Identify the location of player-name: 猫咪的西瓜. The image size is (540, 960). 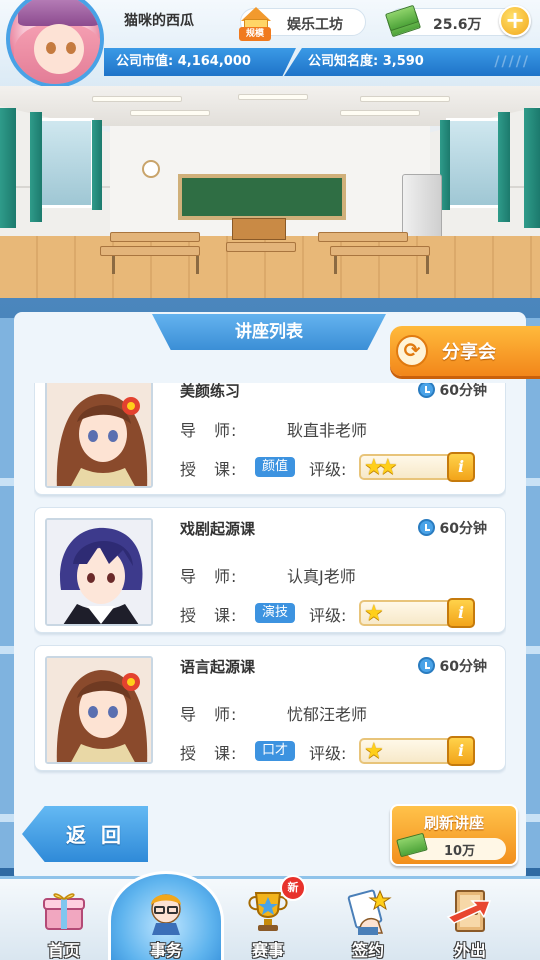
(159, 21).